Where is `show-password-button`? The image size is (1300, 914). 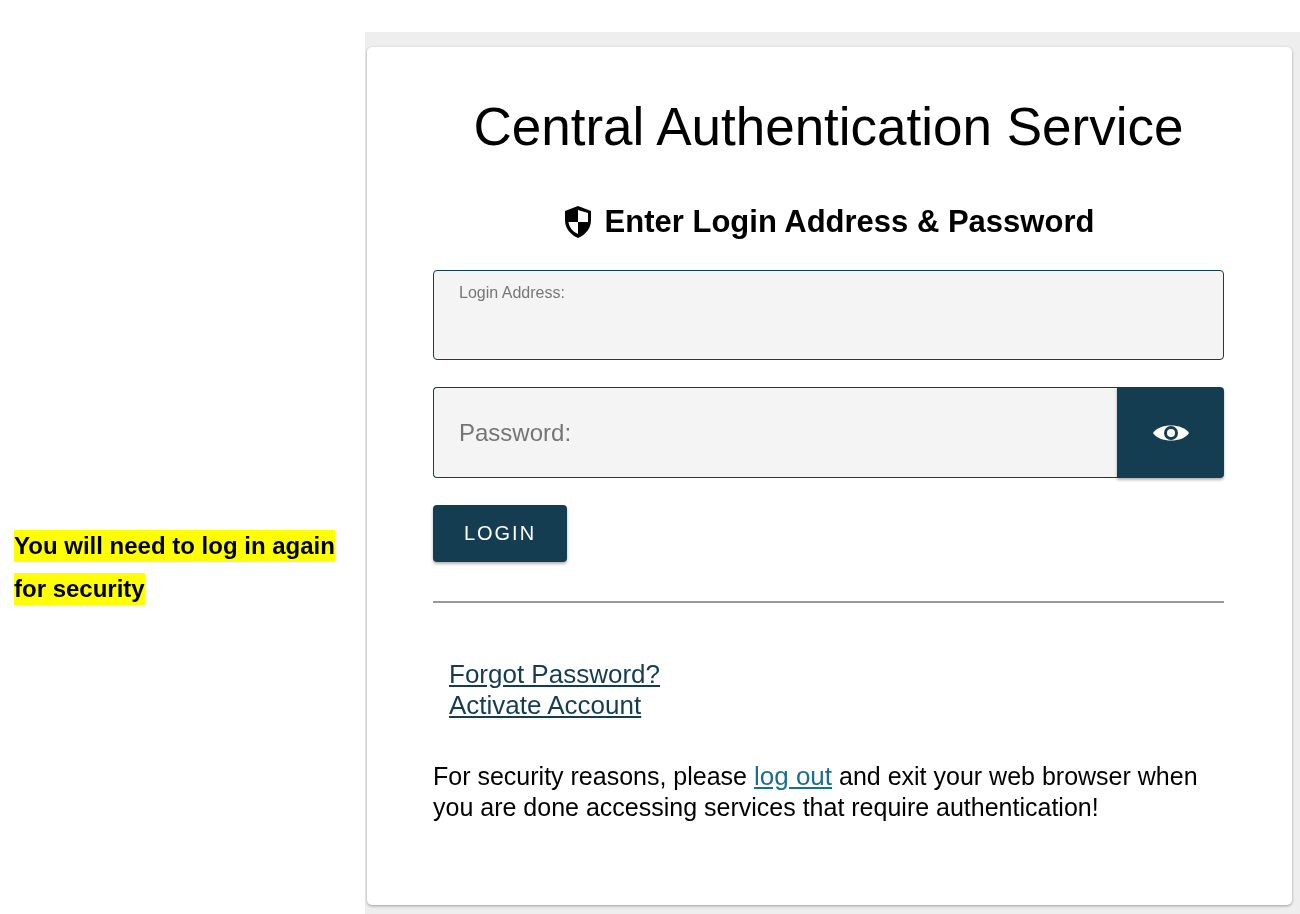
show-password-button is located at coordinates (1170, 432).